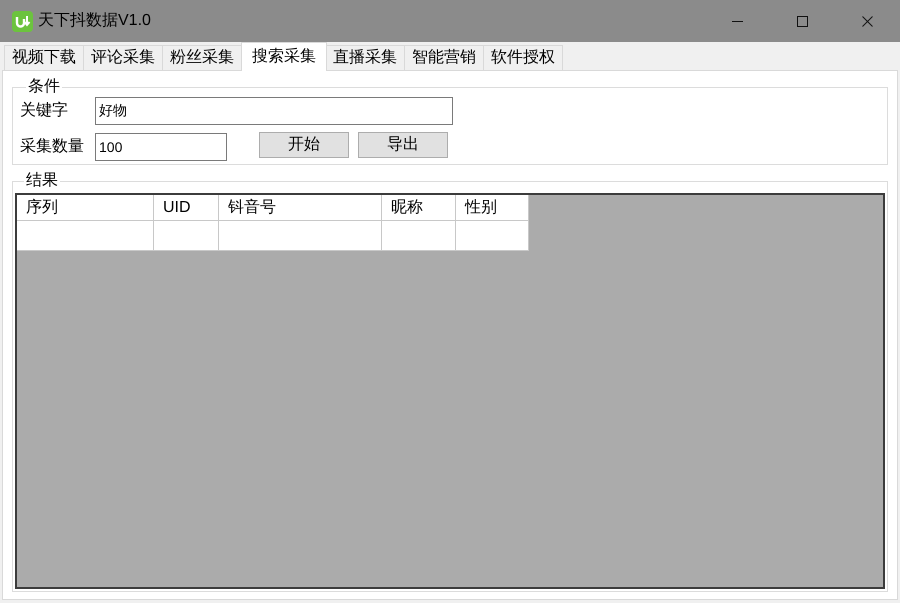 The width and height of the screenshot is (900, 603). Describe the element at coordinates (44, 87) in the screenshot. I see `group-title: 条件` at that location.